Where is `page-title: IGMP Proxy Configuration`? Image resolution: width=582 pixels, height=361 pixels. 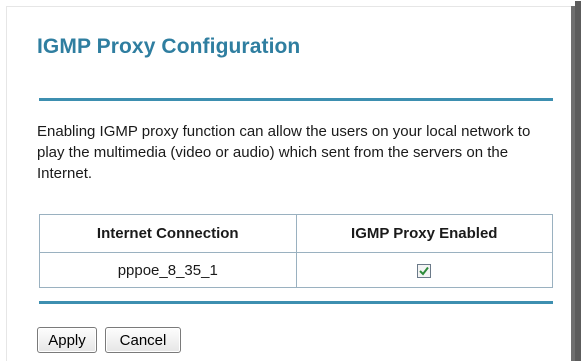
page-title: IGMP Proxy Configuration is located at coordinates (169, 46).